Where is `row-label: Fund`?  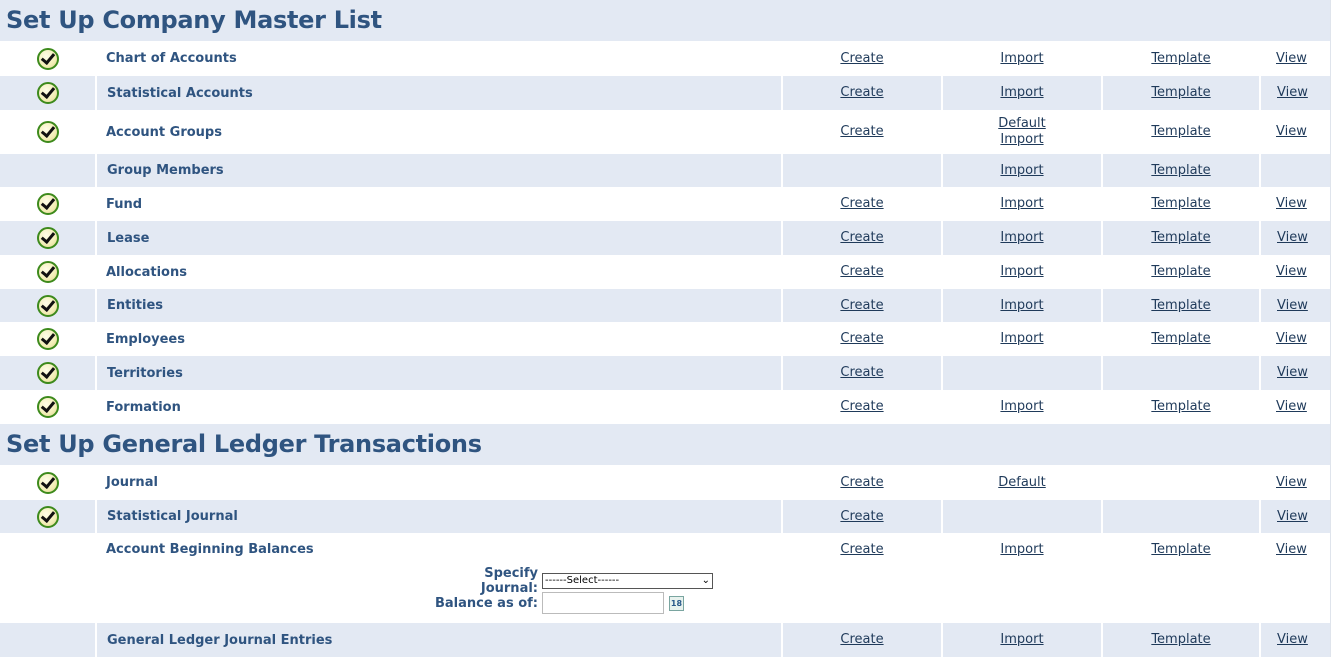 row-label: Fund is located at coordinates (124, 204).